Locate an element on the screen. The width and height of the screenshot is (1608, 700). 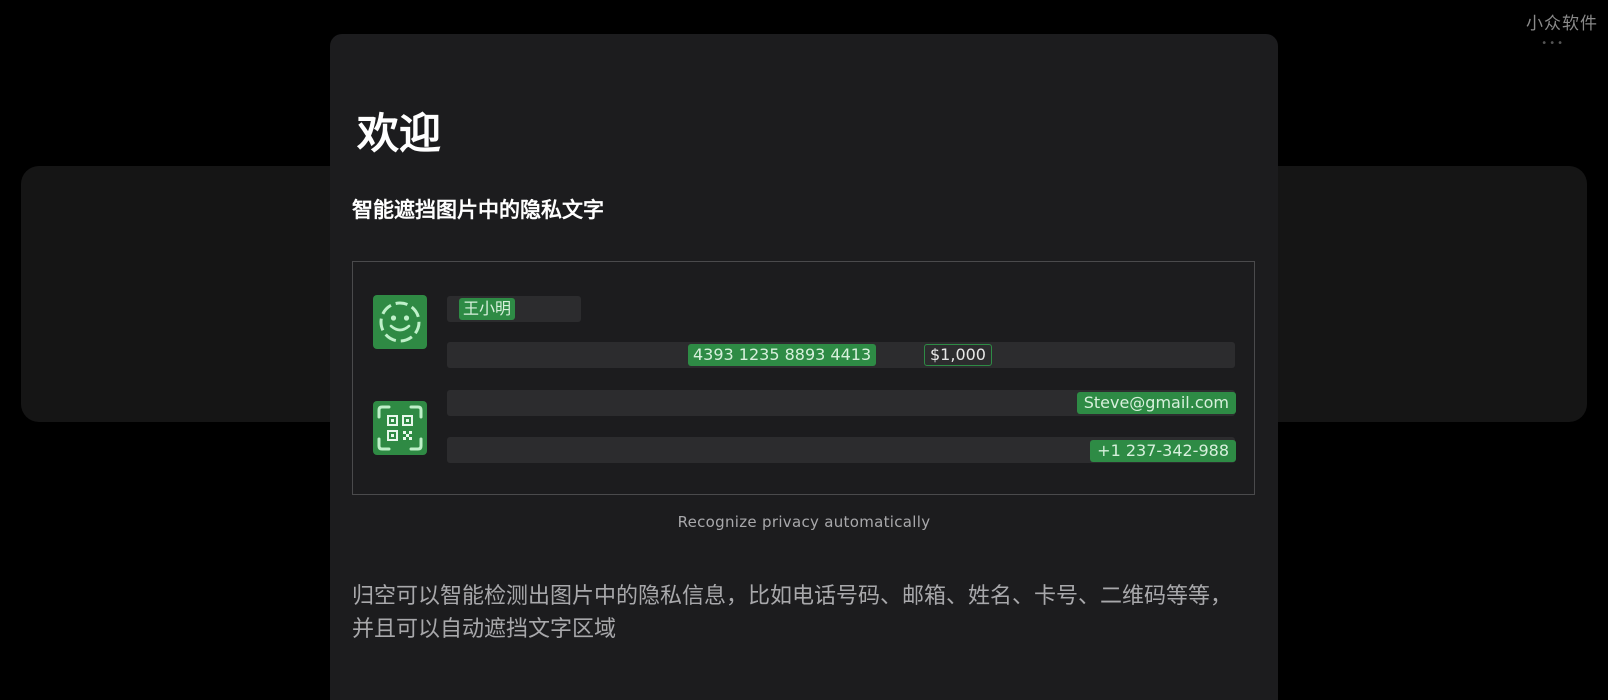
page-title: 欢迎 is located at coordinates (399, 133).